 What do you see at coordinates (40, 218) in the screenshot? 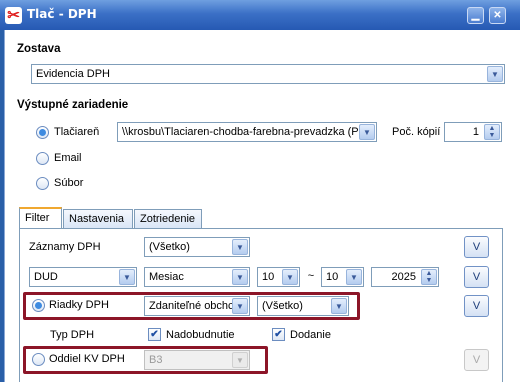
I see `tab-filter: Filter` at bounding box center [40, 218].